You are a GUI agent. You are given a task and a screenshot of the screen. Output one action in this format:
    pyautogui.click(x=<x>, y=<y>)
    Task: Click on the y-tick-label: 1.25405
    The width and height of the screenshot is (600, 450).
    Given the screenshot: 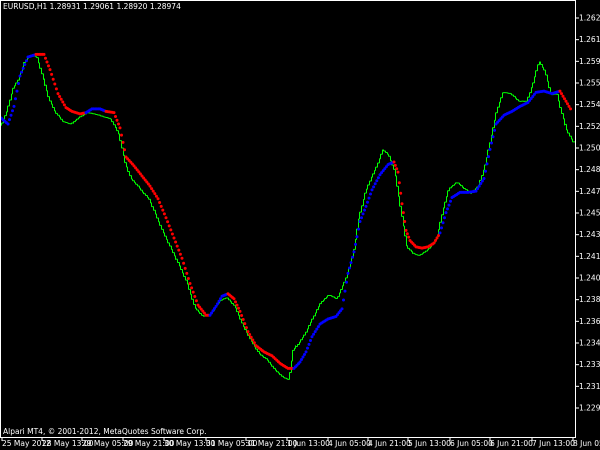 What is the action you would take?
    pyautogui.click(x=589, y=104)
    